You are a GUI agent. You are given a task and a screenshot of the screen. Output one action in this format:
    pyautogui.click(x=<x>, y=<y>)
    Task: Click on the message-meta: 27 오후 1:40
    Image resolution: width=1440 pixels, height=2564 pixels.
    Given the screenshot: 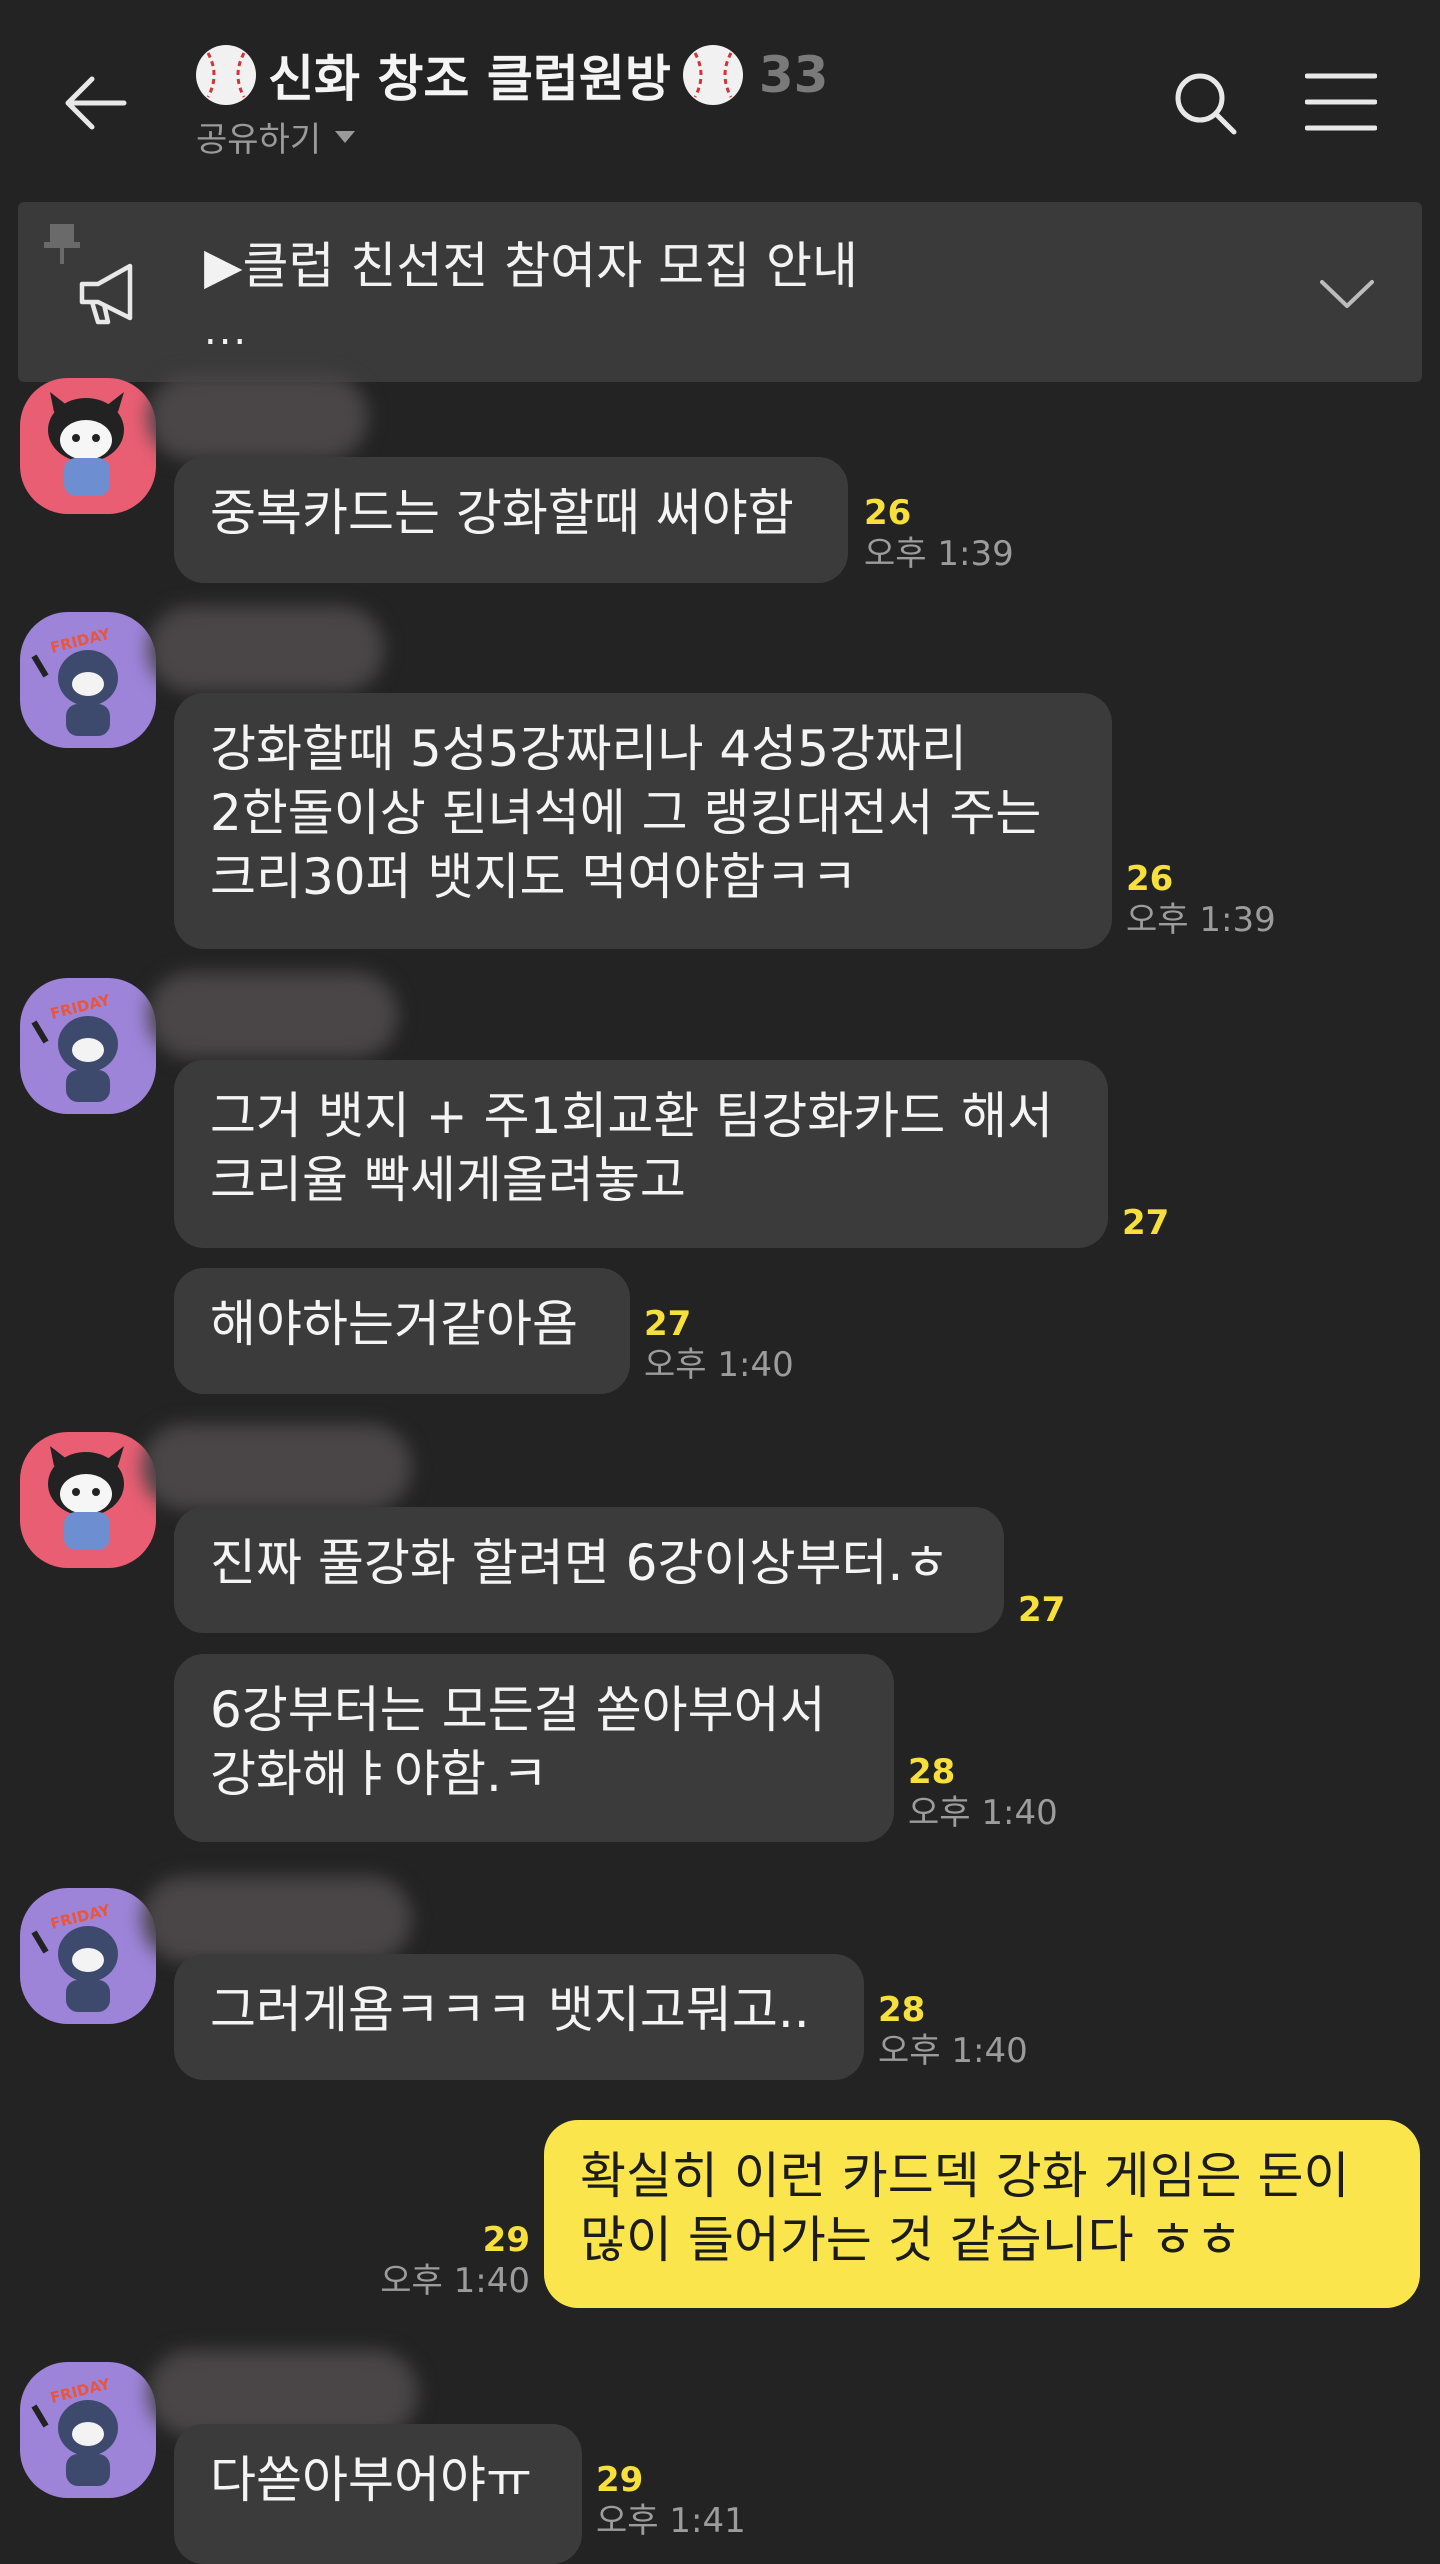 What is the action you would take?
    pyautogui.click(x=719, y=1345)
    